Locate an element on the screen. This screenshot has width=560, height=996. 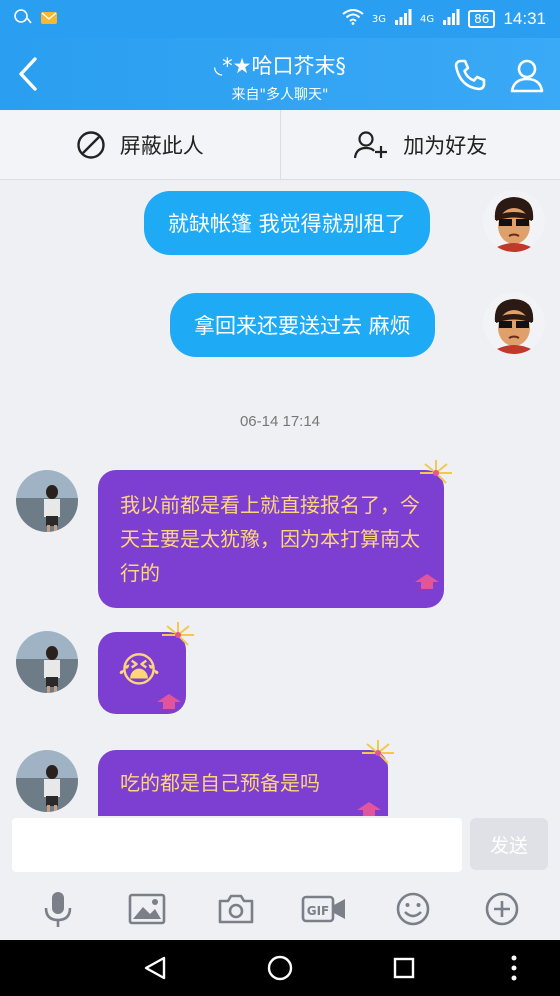
mail-notify-icon is located at coordinates (49, 19).